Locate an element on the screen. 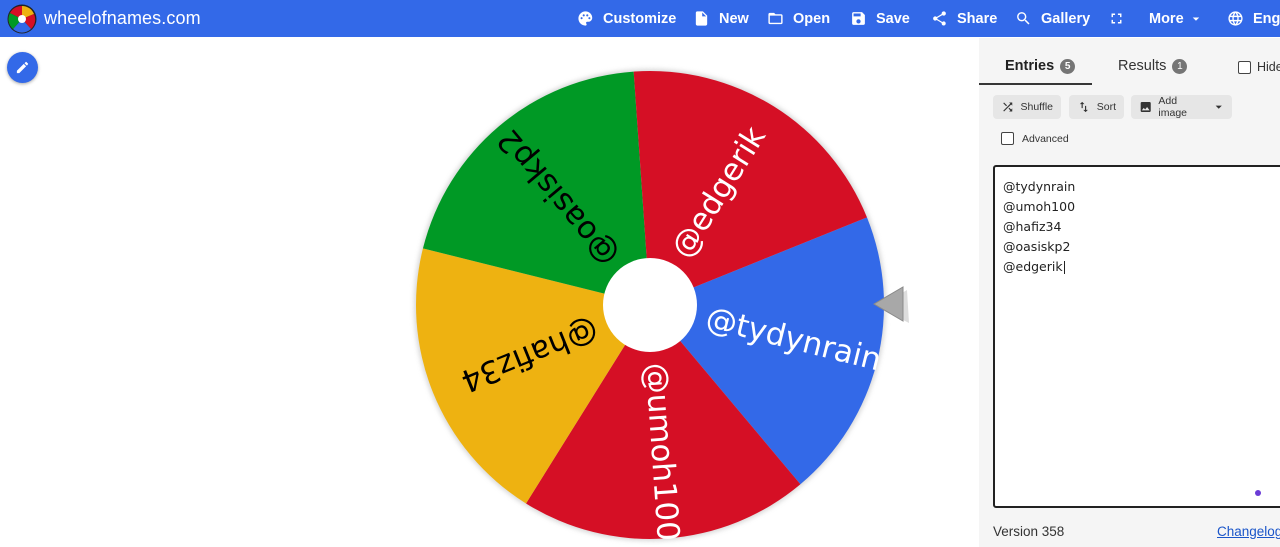  brand: wheelofnames.com is located at coordinates (104, 18).